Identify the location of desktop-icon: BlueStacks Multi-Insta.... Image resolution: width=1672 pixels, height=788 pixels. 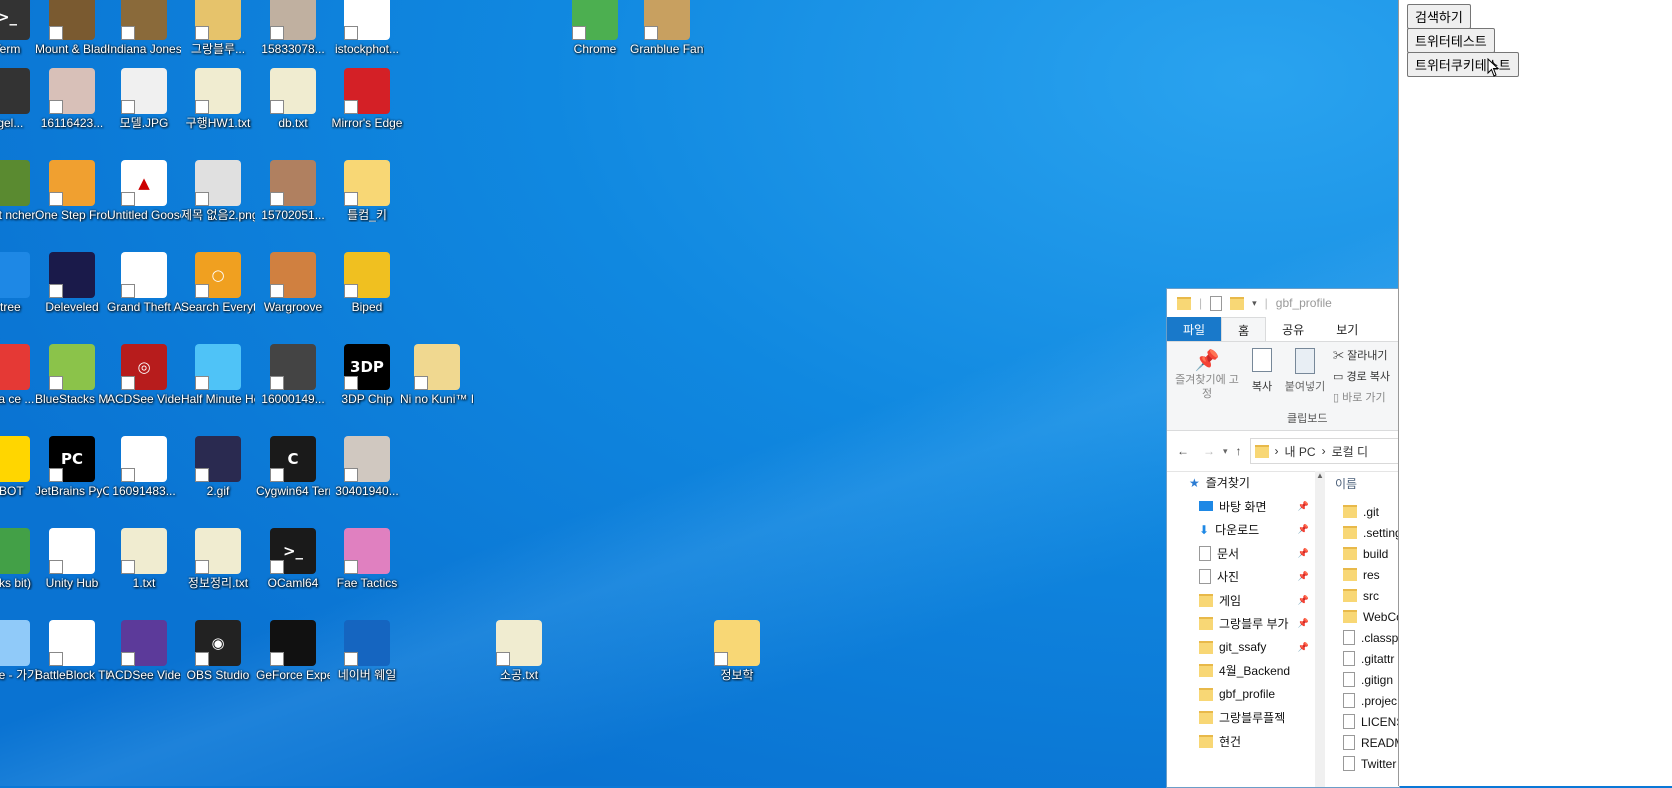
(72, 388).